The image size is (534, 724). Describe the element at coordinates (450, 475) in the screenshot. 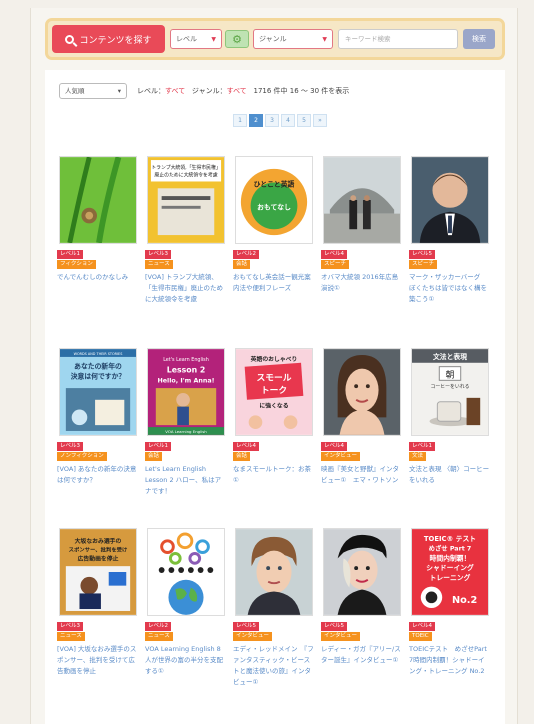

I see `card-title-link: 文法と表現 〈朝〉コーヒーをいれる` at that location.